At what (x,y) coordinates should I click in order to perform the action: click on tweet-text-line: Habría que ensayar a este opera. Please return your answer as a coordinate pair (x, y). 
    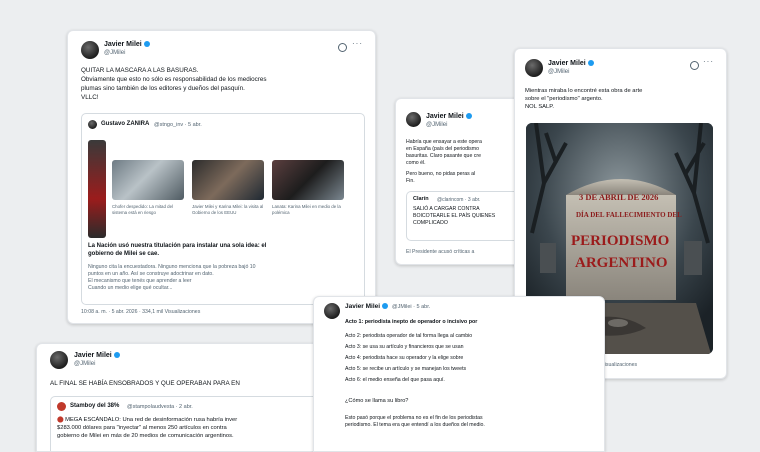
    Looking at the image, I should click on (444, 142).